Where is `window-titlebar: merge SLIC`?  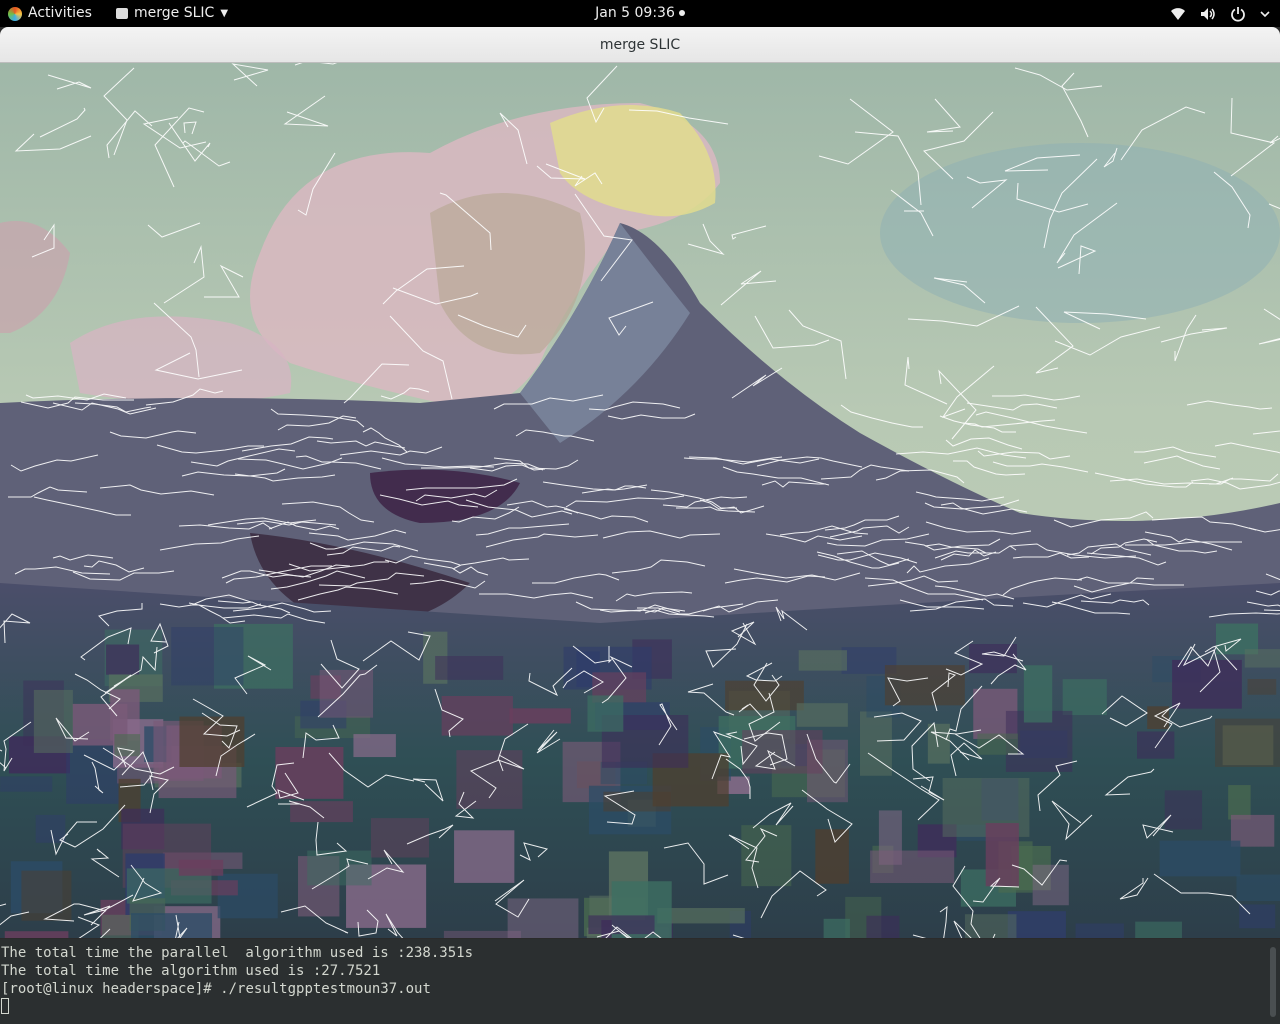 window-titlebar: merge SLIC is located at coordinates (640, 45).